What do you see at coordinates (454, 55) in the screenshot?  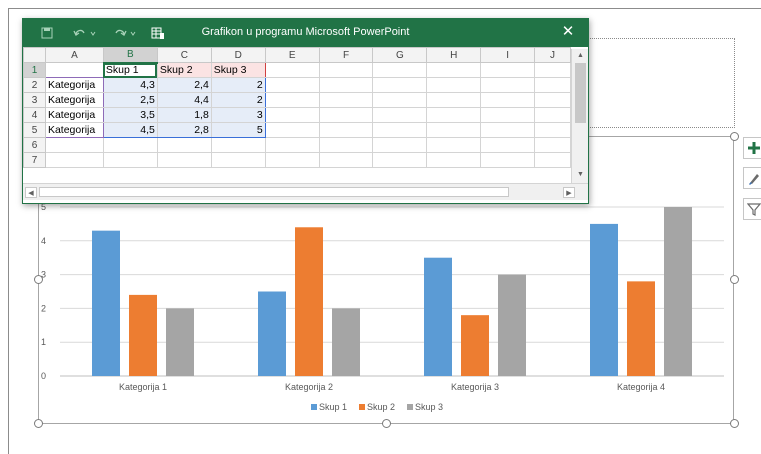 I see `column-header: H` at bounding box center [454, 55].